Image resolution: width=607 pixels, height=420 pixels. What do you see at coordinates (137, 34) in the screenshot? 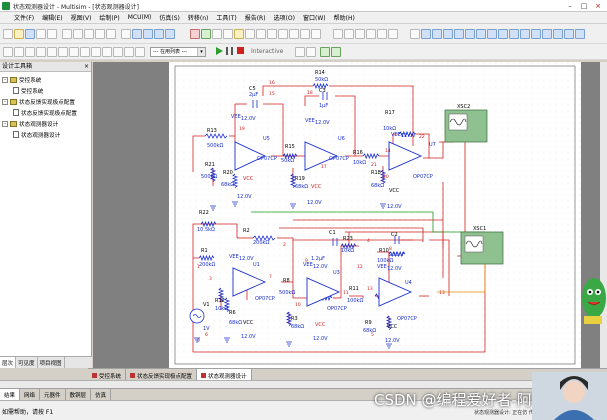
I see `zoom-in-icon` at bounding box center [137, 34].